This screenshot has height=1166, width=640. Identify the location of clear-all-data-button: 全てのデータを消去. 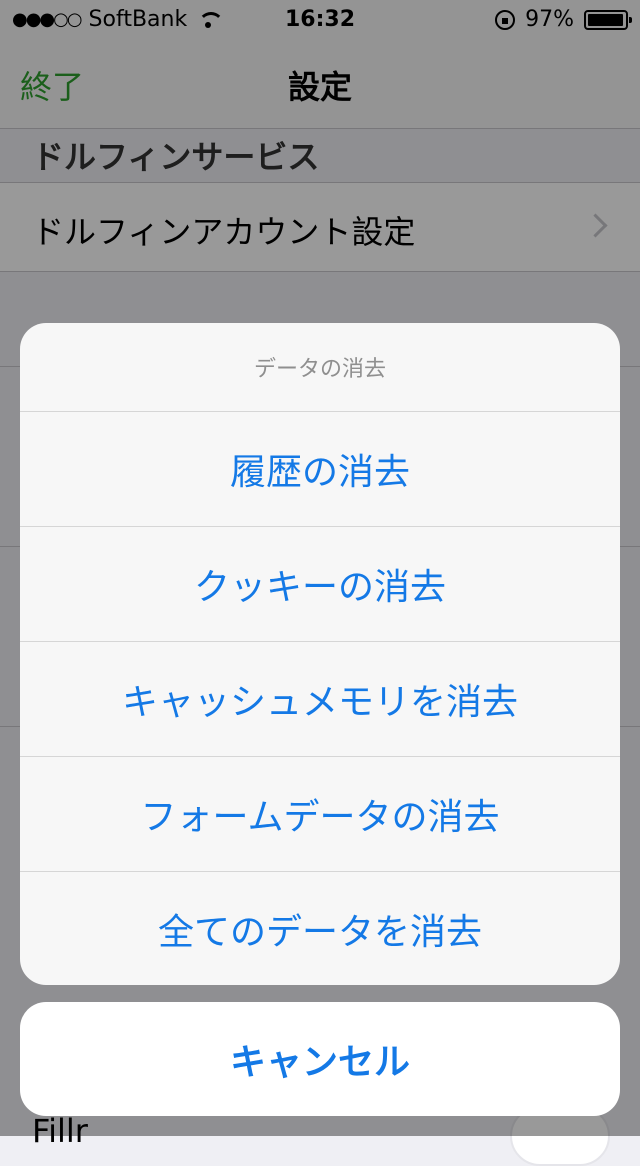
(320, 928).